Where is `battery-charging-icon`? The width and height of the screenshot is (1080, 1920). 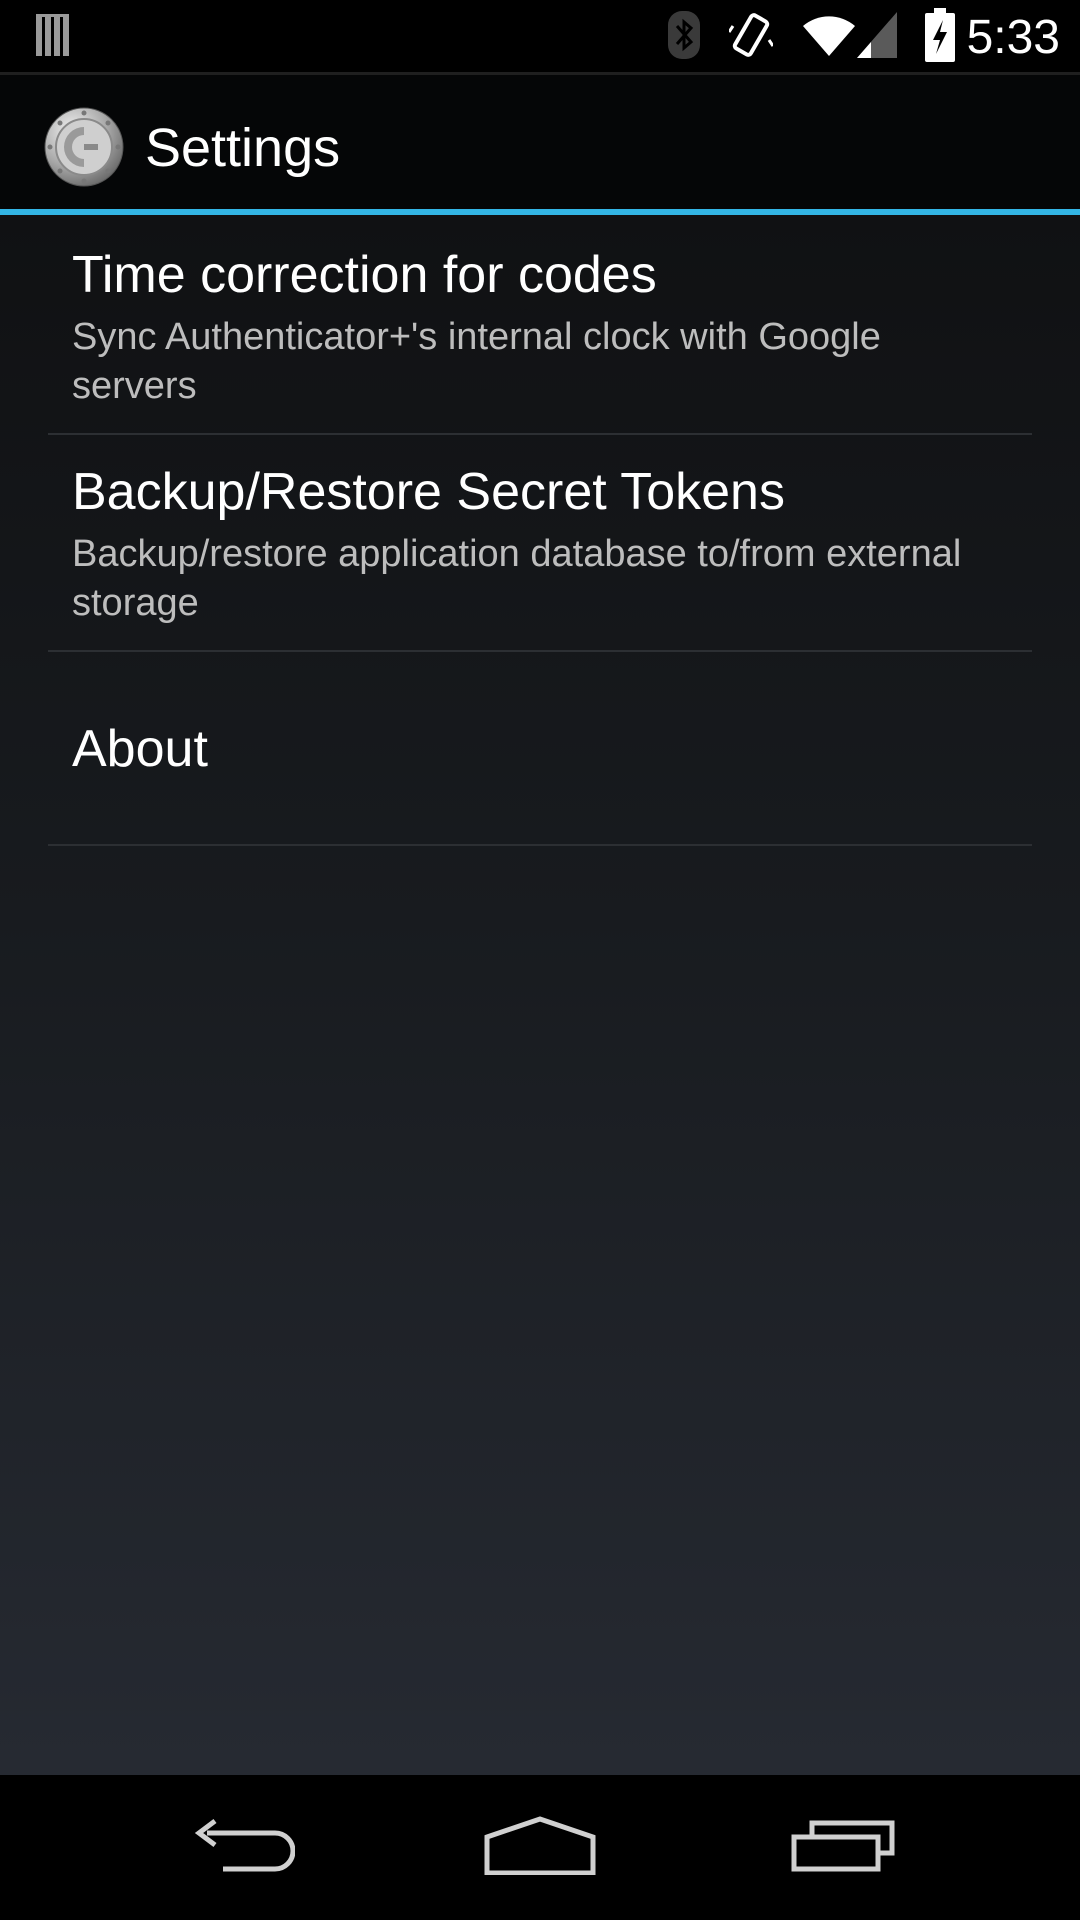
battery-charging-icon is located at coordinates (939, 37).